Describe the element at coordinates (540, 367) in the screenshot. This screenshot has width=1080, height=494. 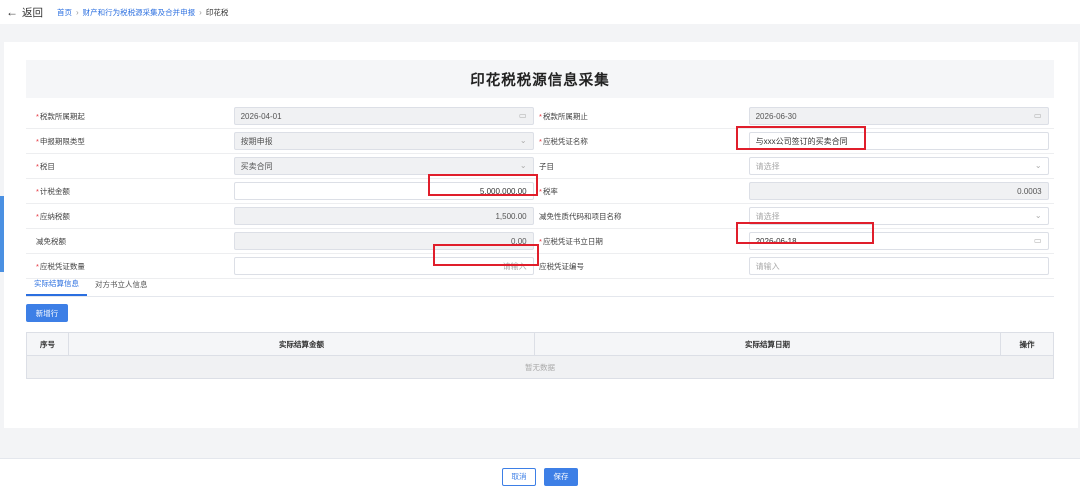
I see `table-empty-state: 暂无数据` at that location.